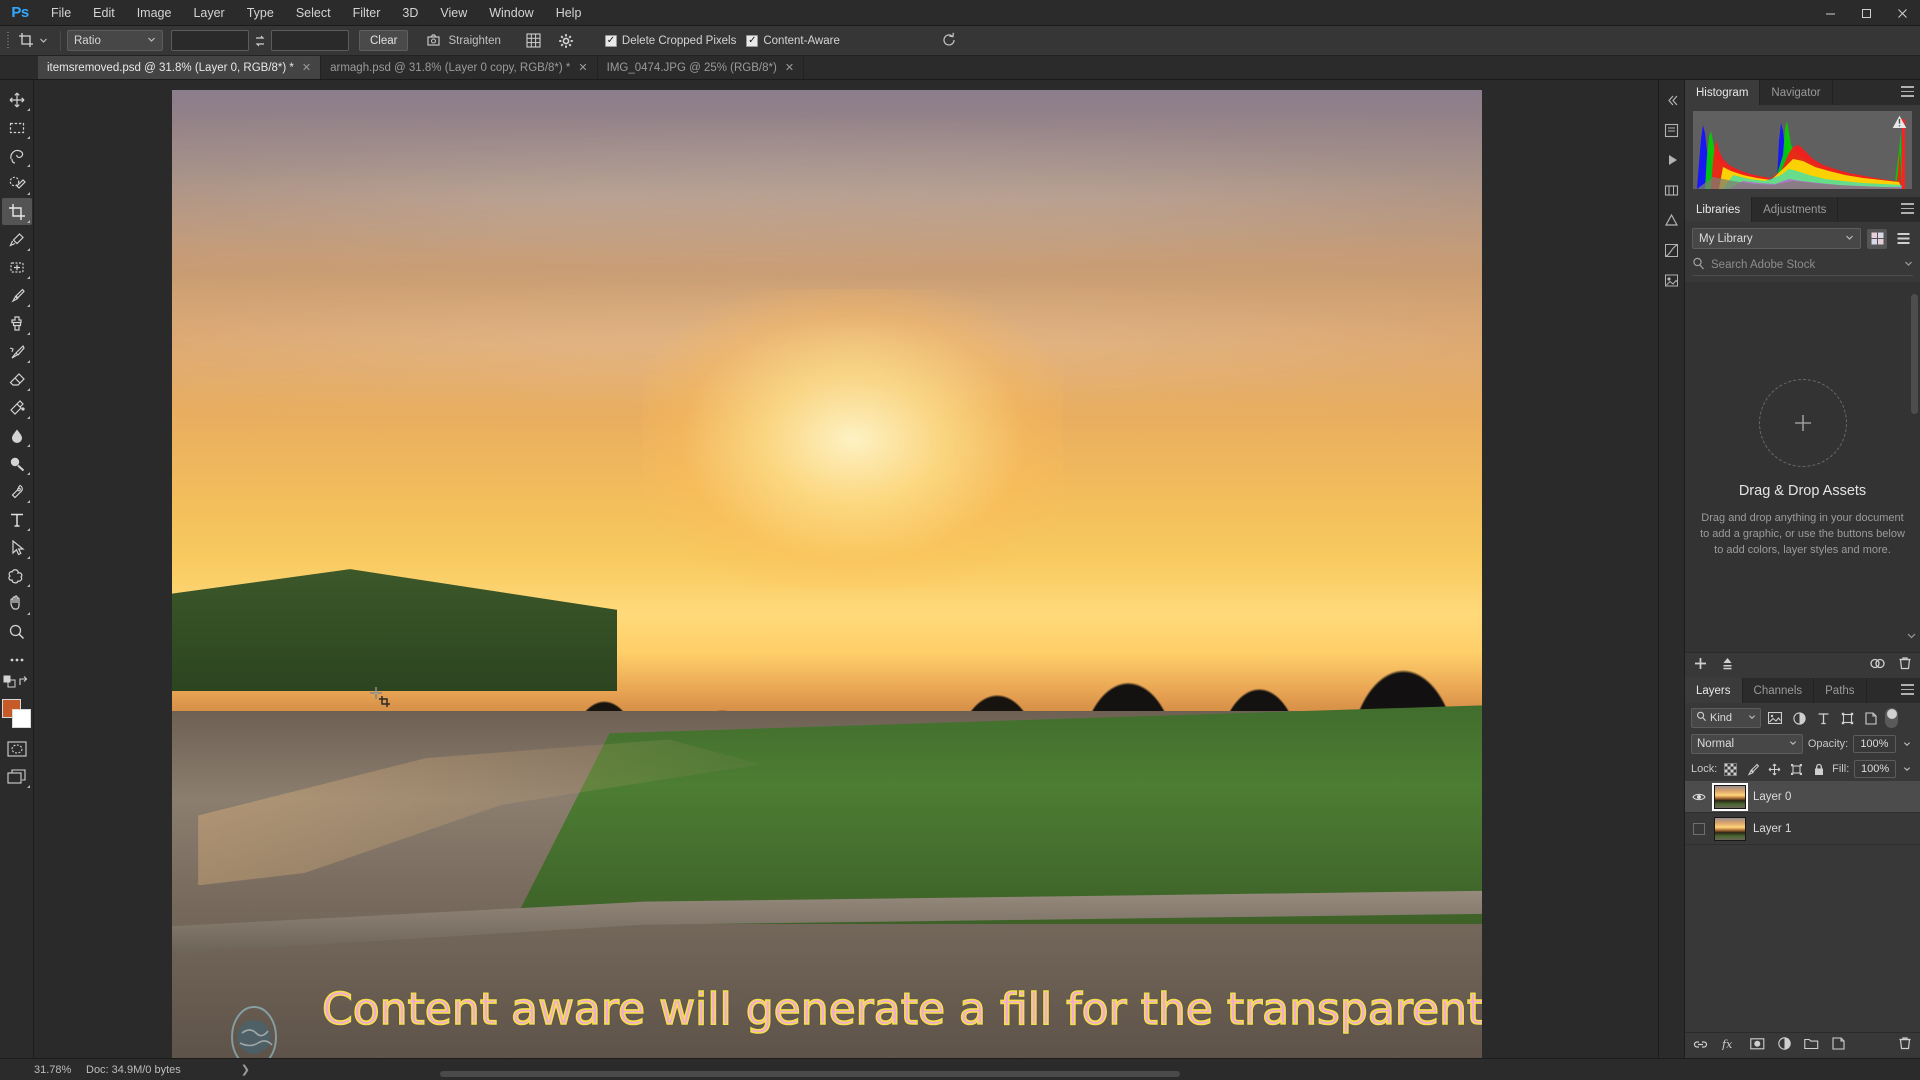 This screenshot has width=1920, height=1080. Describe the element at coordinates (367, 13) in the screenshot. I see `menu-filter: Filter` at that location.